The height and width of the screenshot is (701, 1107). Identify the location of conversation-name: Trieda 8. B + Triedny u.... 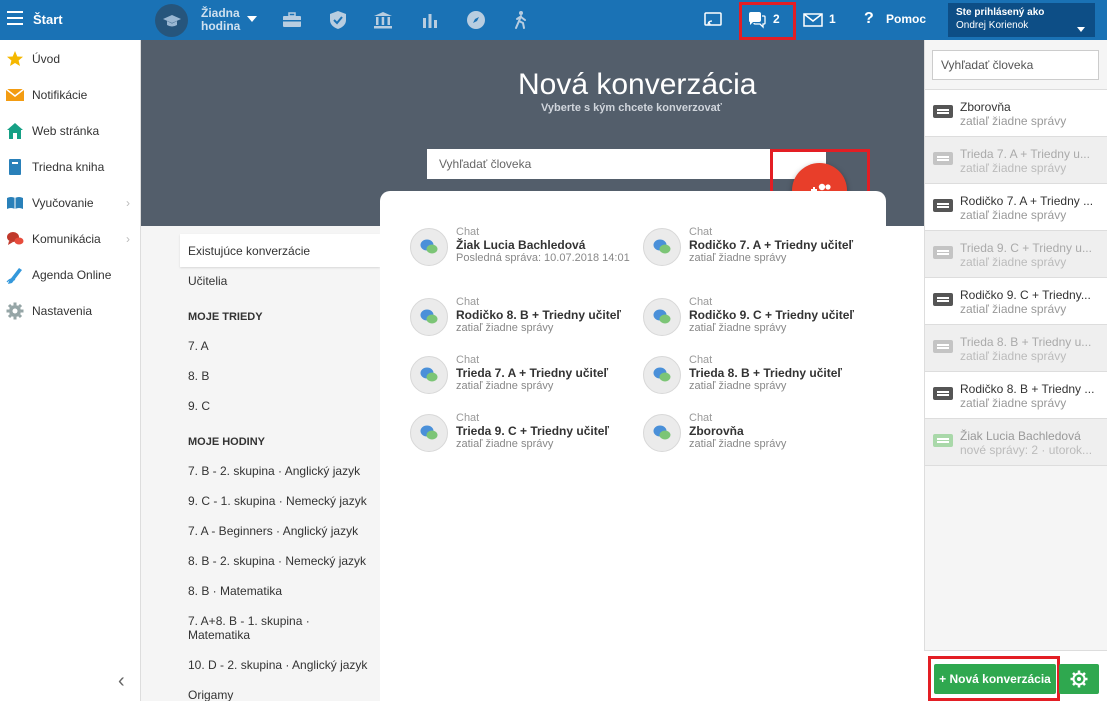
(1026, 342).